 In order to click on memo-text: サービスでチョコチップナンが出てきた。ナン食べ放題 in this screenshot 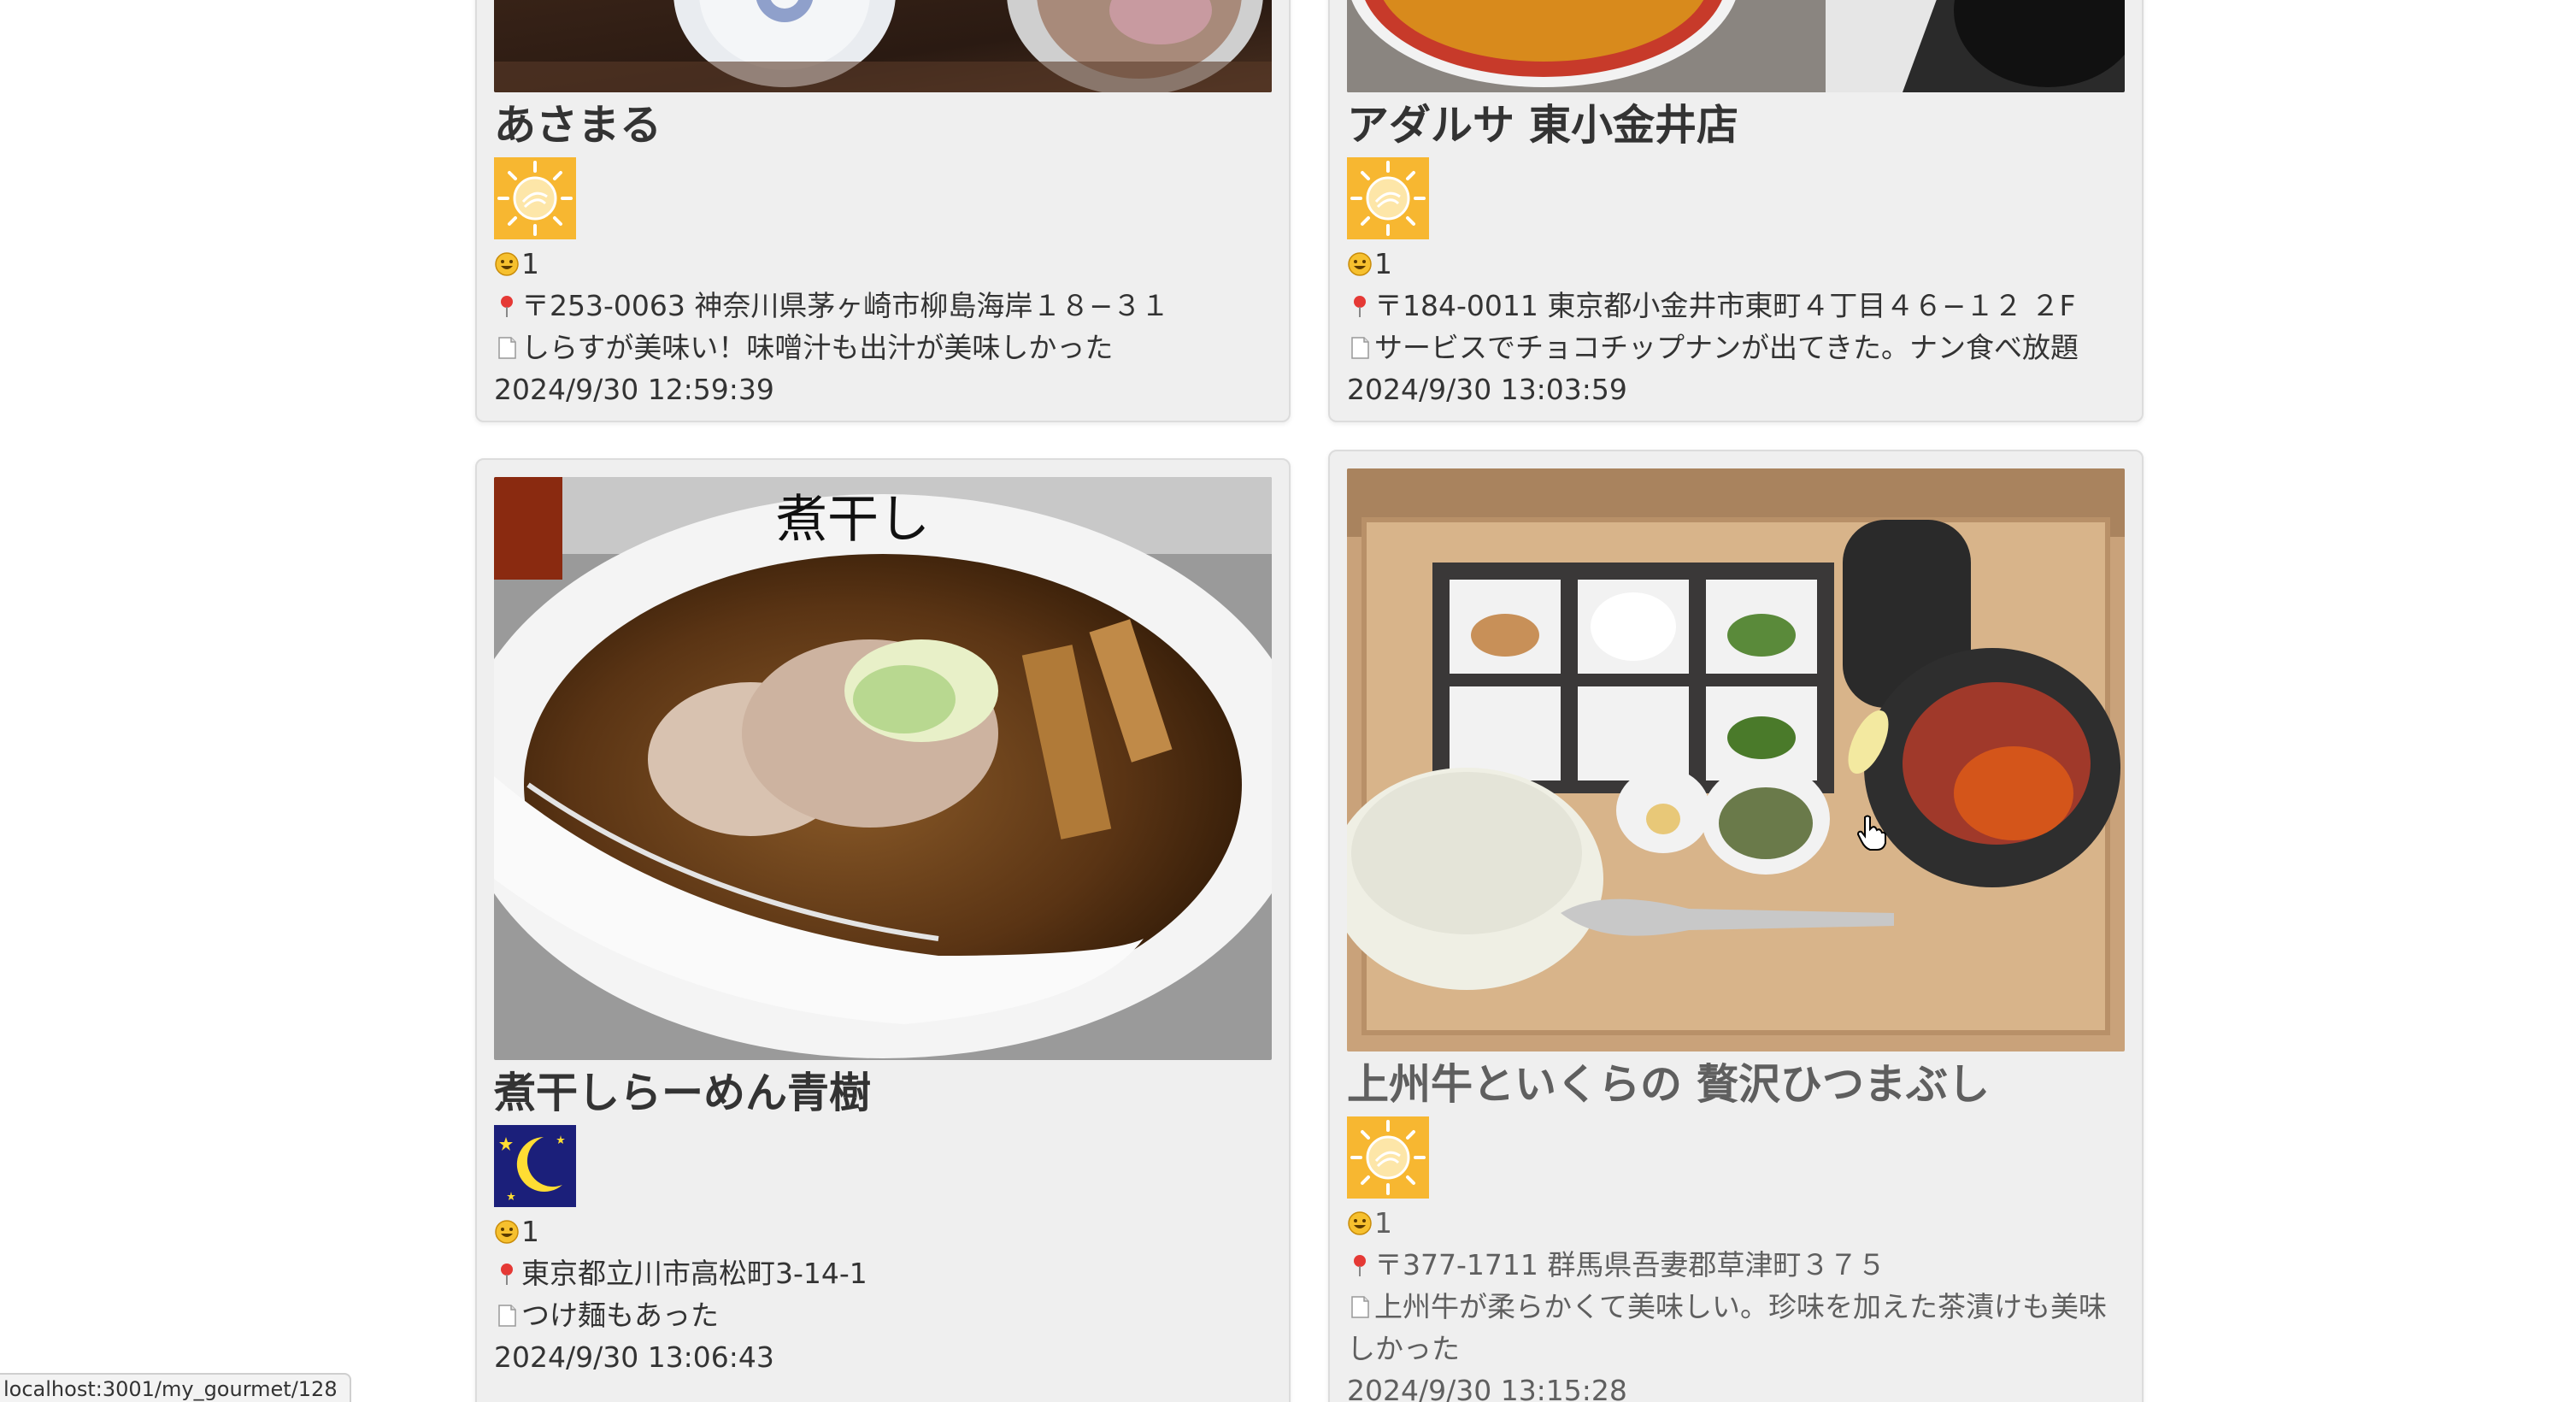, I will do `click(1726, 347)`.